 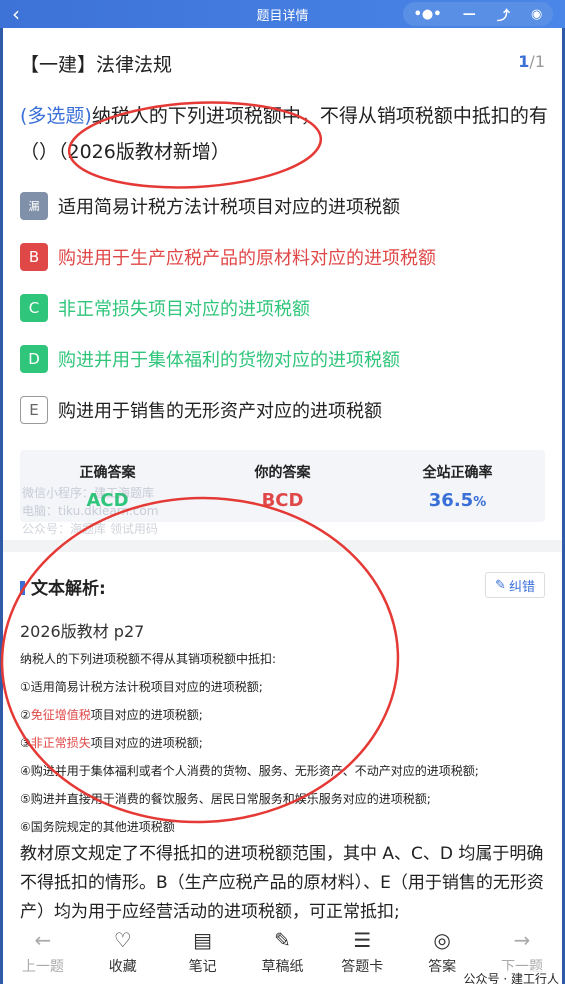 What do you see at coordinates (285, 714) in the screenshot?
I see `analysis-line-2: ②免征增值税项目对应的进项税额;` at bounding box center [285, 714].